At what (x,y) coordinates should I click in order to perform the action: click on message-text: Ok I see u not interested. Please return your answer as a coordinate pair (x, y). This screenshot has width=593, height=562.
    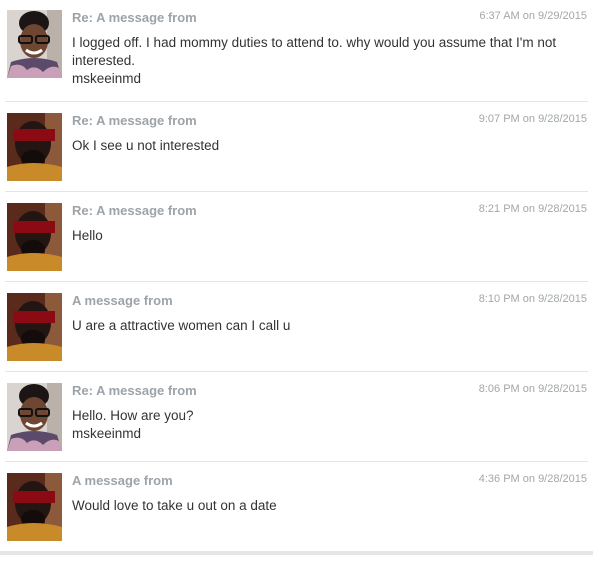
    Looking at the image, I should click on (146, 145).